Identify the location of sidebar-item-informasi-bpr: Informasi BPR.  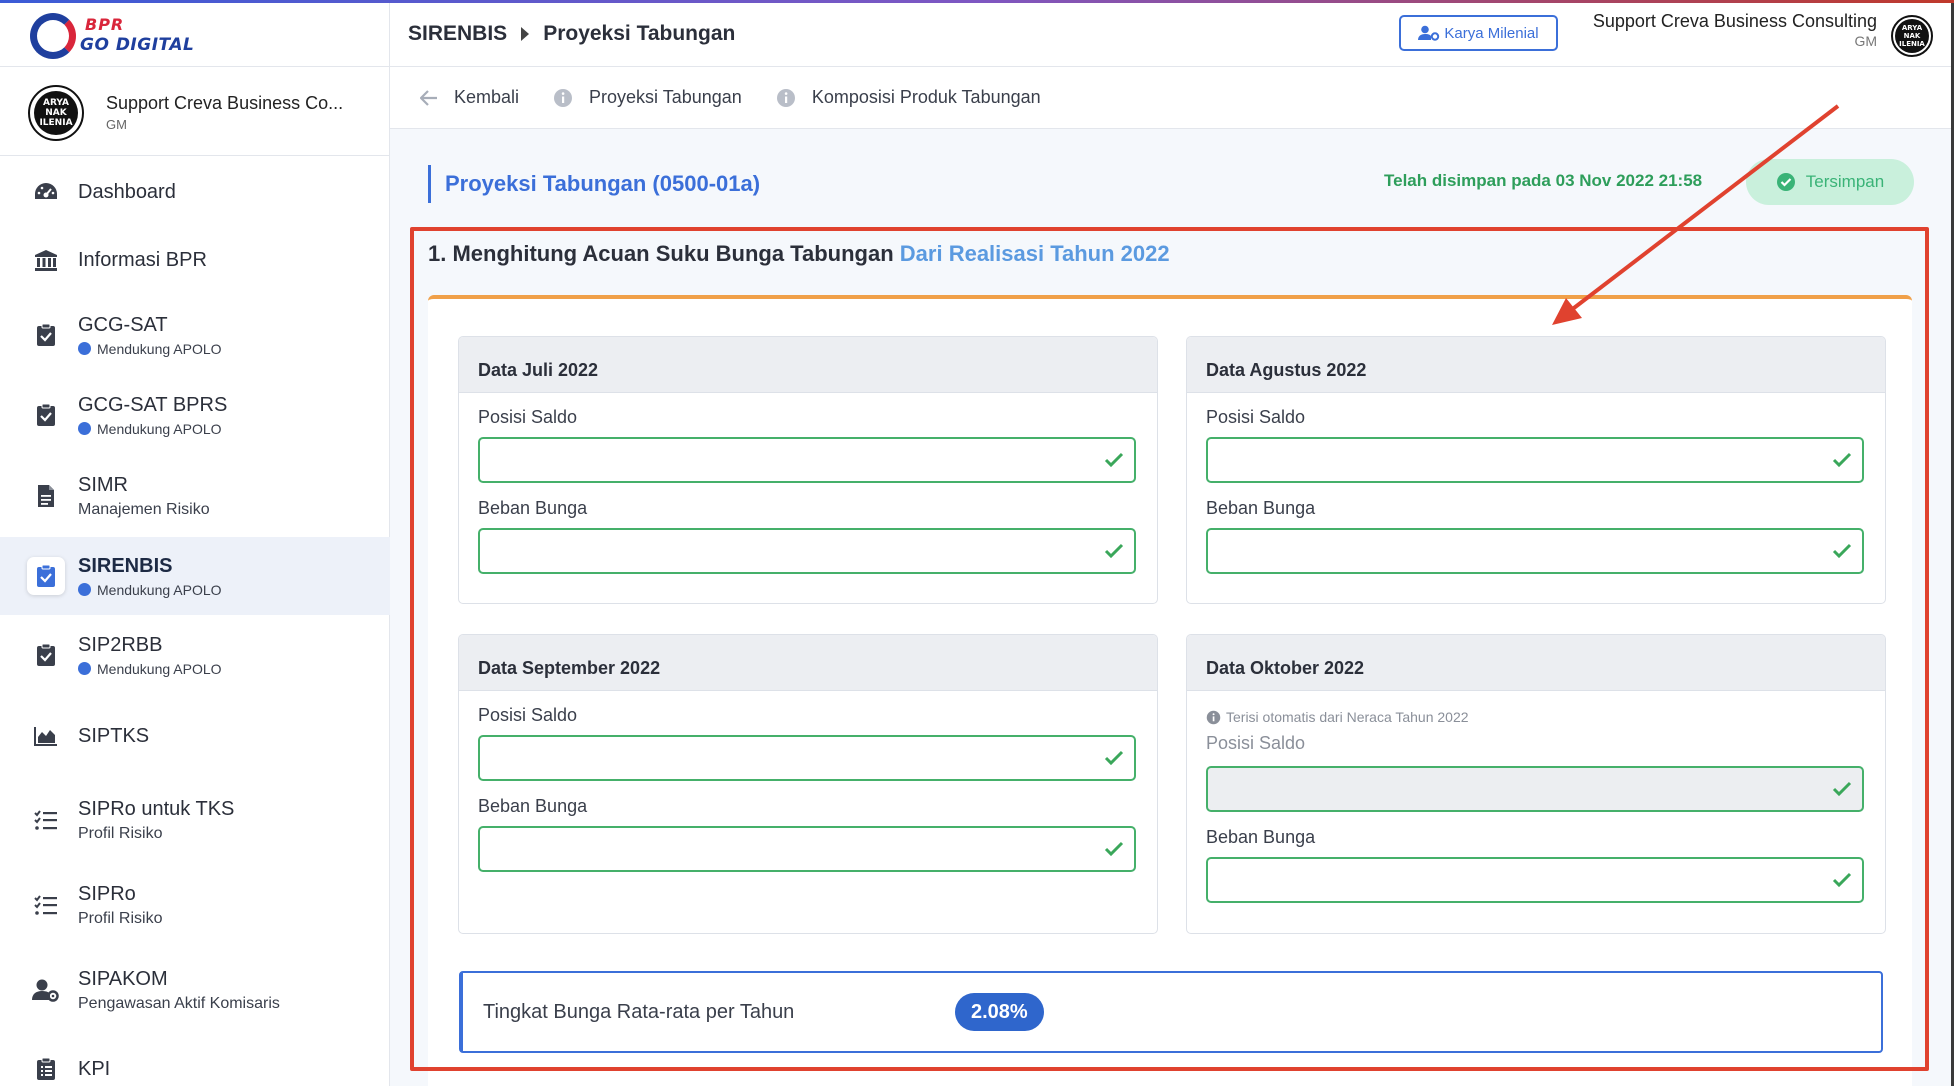
(195, 260).